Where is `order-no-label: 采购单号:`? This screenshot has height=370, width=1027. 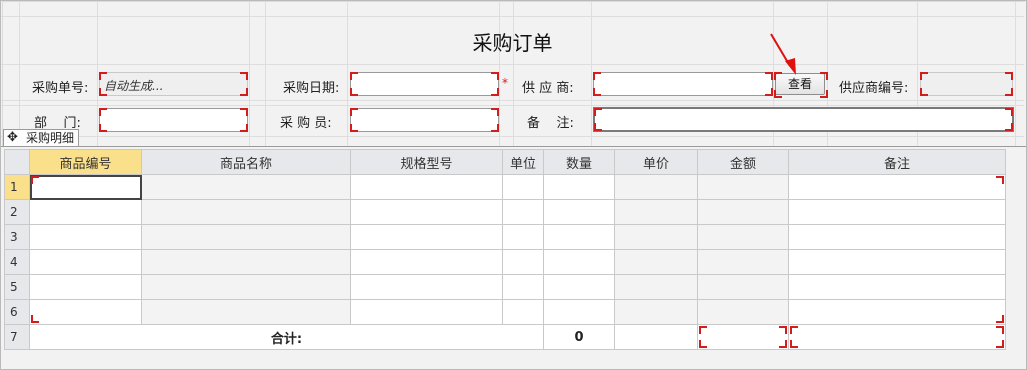
order-no-label: 采购单号: is located at coordinates (60, 88).